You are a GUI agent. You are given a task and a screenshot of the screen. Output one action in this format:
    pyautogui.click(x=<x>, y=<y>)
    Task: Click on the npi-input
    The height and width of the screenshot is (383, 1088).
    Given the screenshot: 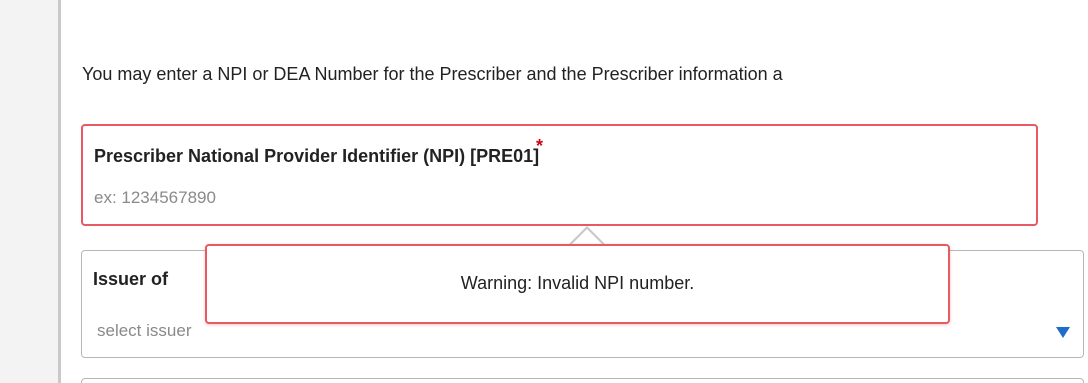 What is the action you would take?
    pyautogui.click(x=544, y=198)
    